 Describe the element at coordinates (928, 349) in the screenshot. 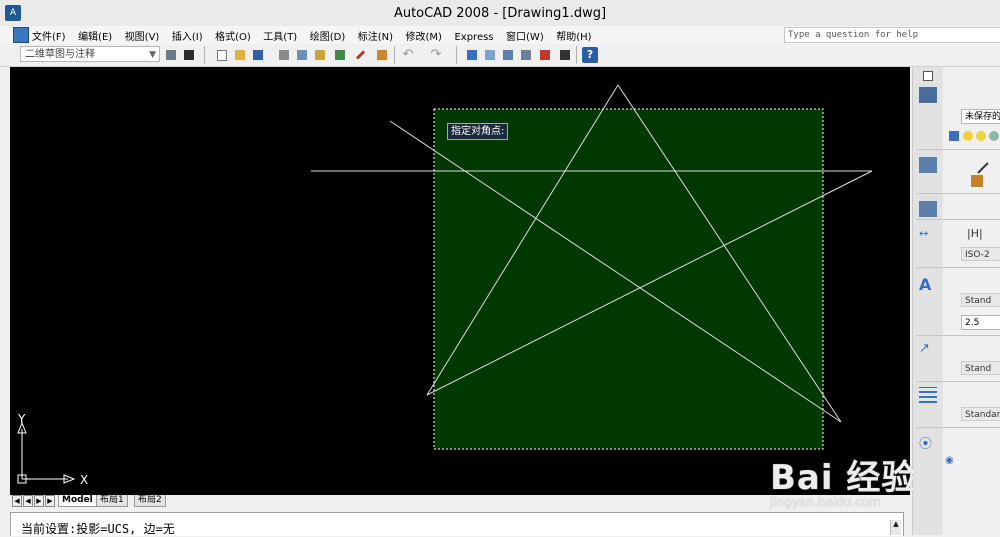

I see `multileader-icon: ↗` at that location.